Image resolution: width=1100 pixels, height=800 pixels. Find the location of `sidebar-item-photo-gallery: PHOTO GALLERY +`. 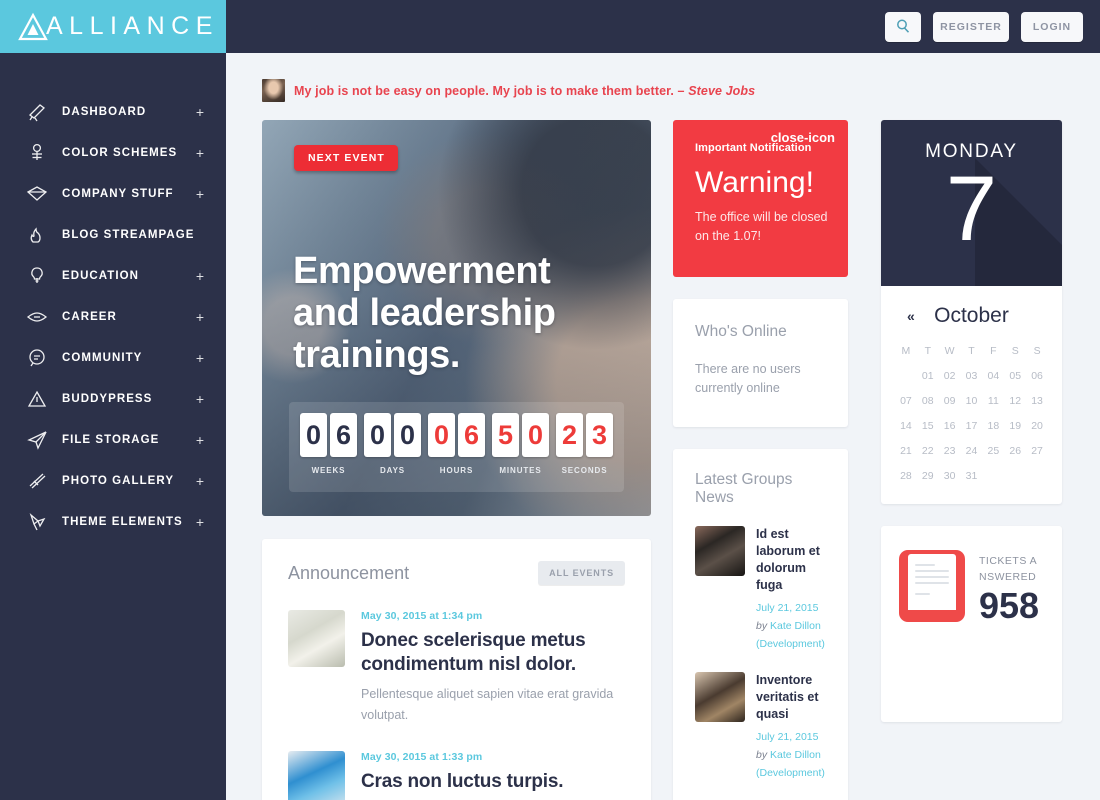

sidebar-item-photo-gallery: PHOTO GALLERY + is located at coordinates (113, 480).